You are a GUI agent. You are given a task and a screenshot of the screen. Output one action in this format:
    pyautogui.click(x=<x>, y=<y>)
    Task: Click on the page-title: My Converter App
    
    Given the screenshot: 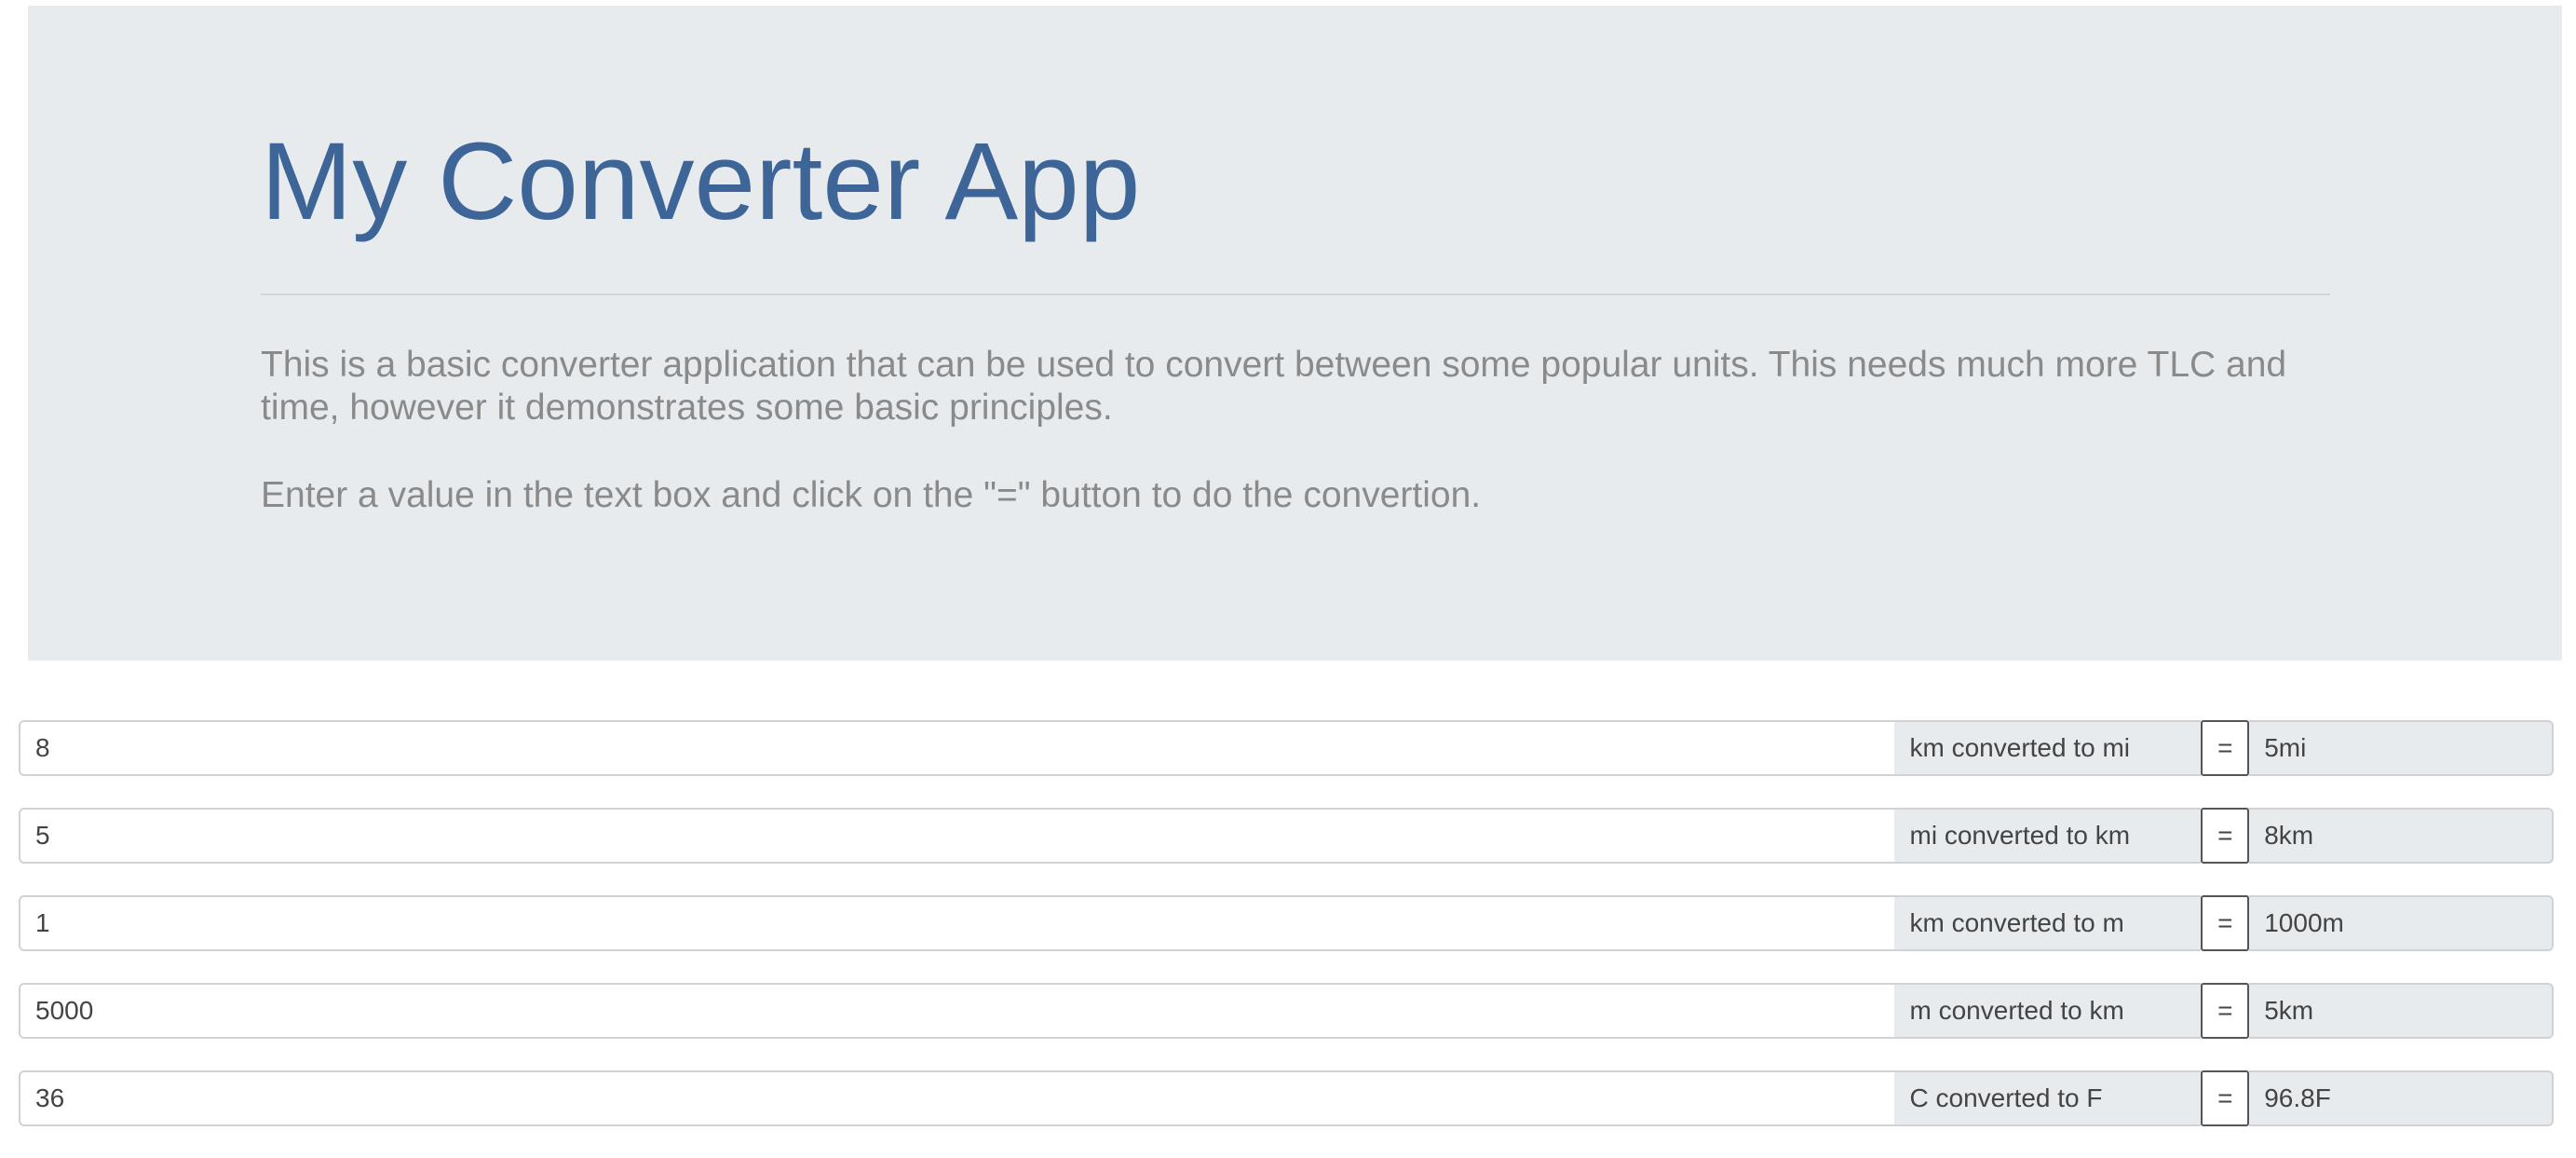 What is the action you would take?
    pyautogui.click(x=701, y=181)
    